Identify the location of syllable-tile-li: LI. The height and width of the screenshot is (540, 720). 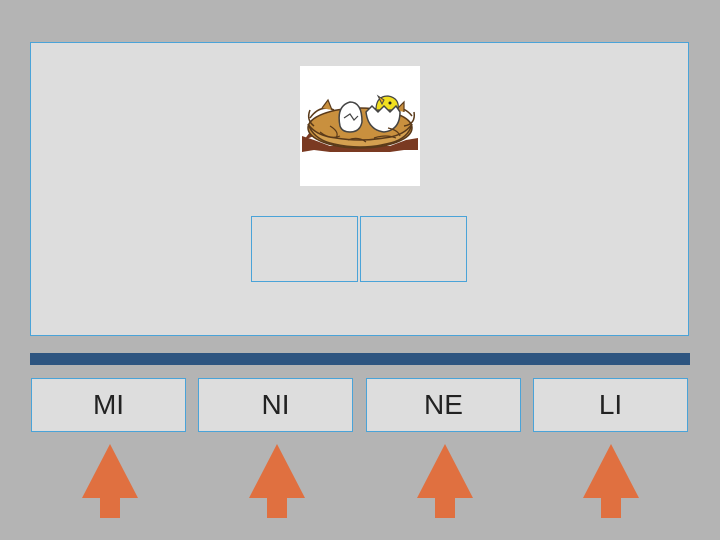
(610, 405).